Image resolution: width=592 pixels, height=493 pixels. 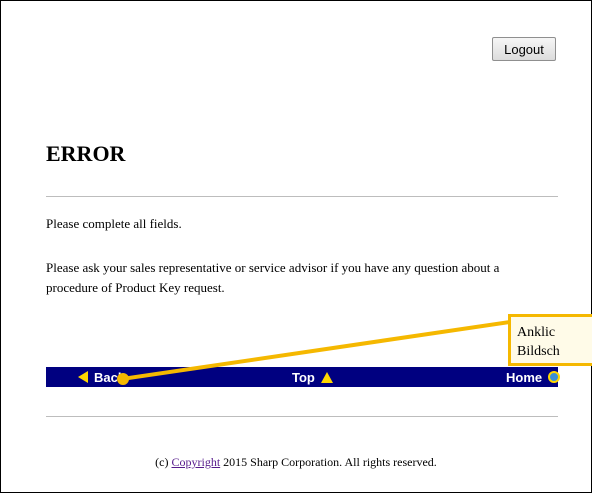 I want to click on callout-pointer, so click(x=314, y=352).